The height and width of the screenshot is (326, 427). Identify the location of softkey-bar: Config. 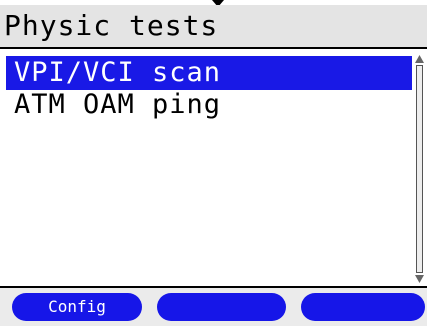
(213, 307).